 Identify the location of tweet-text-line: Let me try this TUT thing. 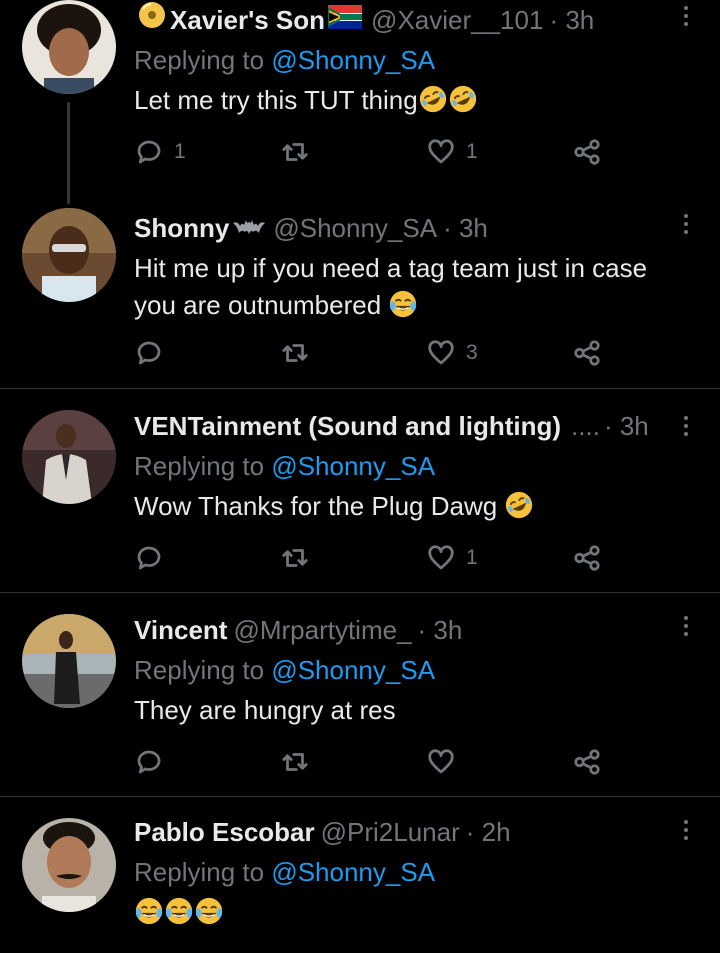
(276, 100).